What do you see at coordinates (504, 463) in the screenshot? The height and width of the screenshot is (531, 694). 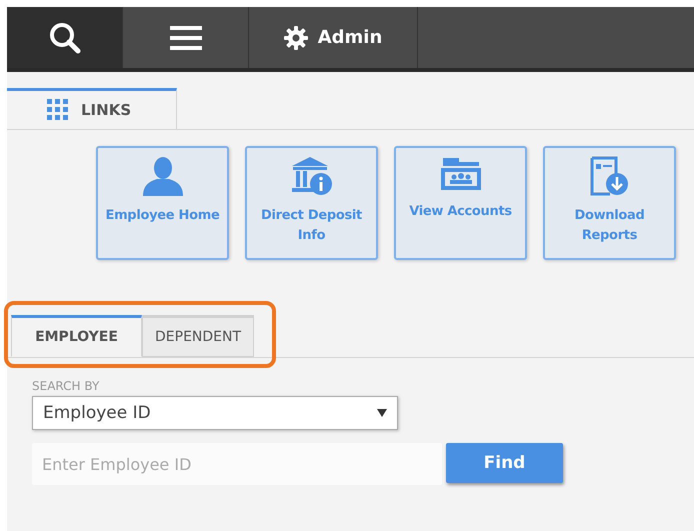 I see `find-button: Find` at bounding box center [504, 463].